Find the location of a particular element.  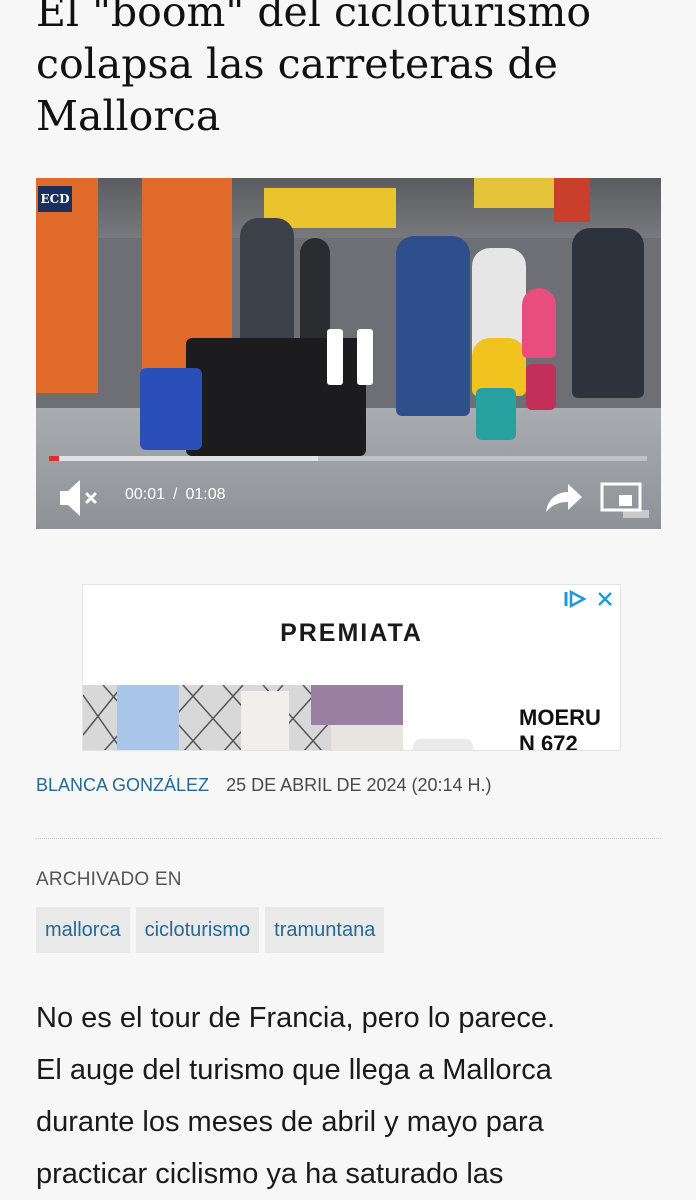

ad-product-name: MOERU N 672 is located at coordinates (569, 728).